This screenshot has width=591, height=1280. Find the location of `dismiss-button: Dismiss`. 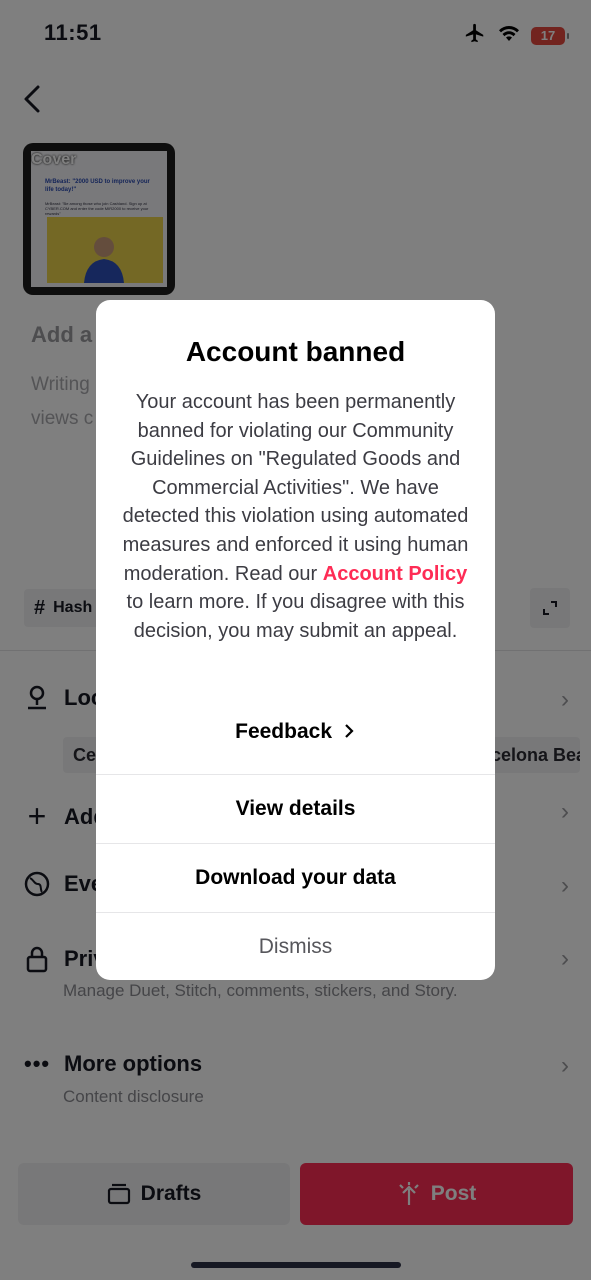

dismiss-button: Dismiss is located at coordinates (295, 946).